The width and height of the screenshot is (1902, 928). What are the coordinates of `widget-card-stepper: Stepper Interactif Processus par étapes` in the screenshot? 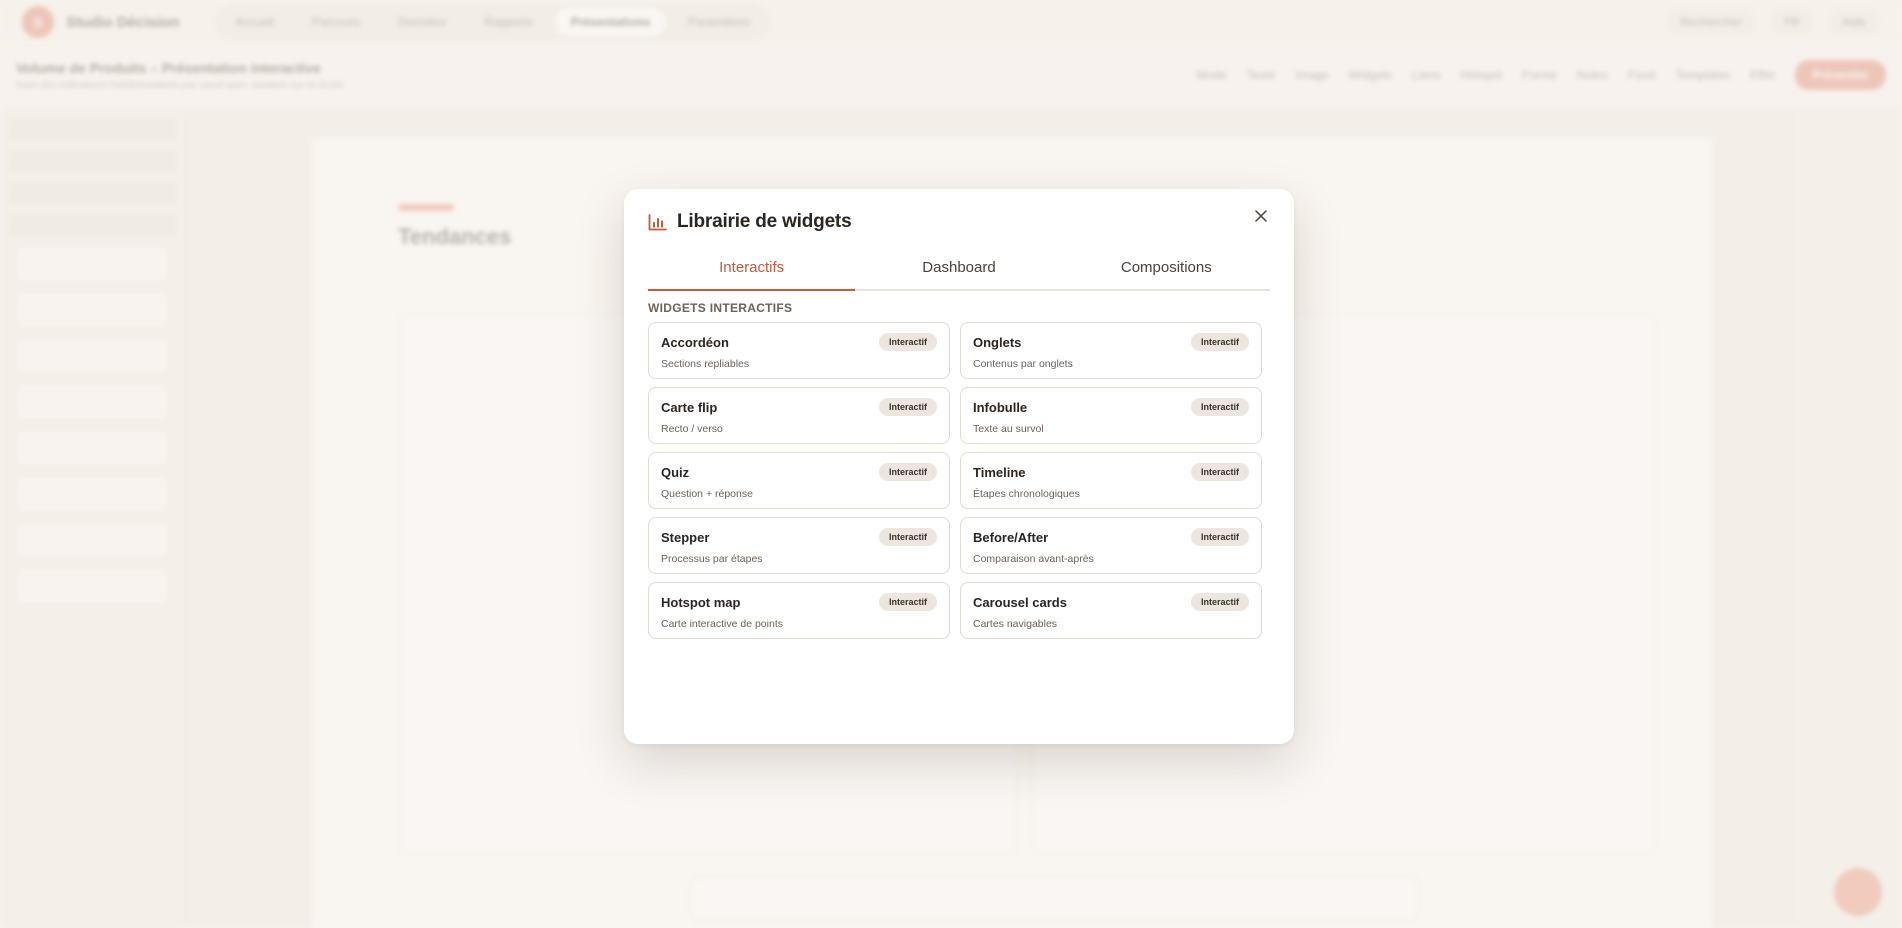 It's located at (799, 545).